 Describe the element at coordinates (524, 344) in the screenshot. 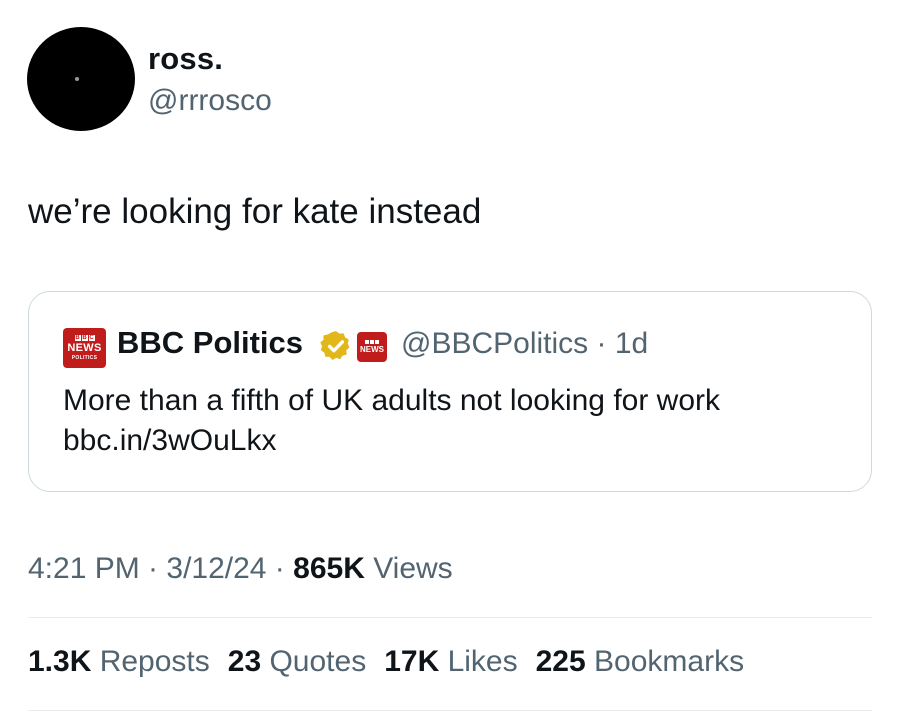

I see `quoted-handle-and-time: @BBCPolitics · 1d` at that location.